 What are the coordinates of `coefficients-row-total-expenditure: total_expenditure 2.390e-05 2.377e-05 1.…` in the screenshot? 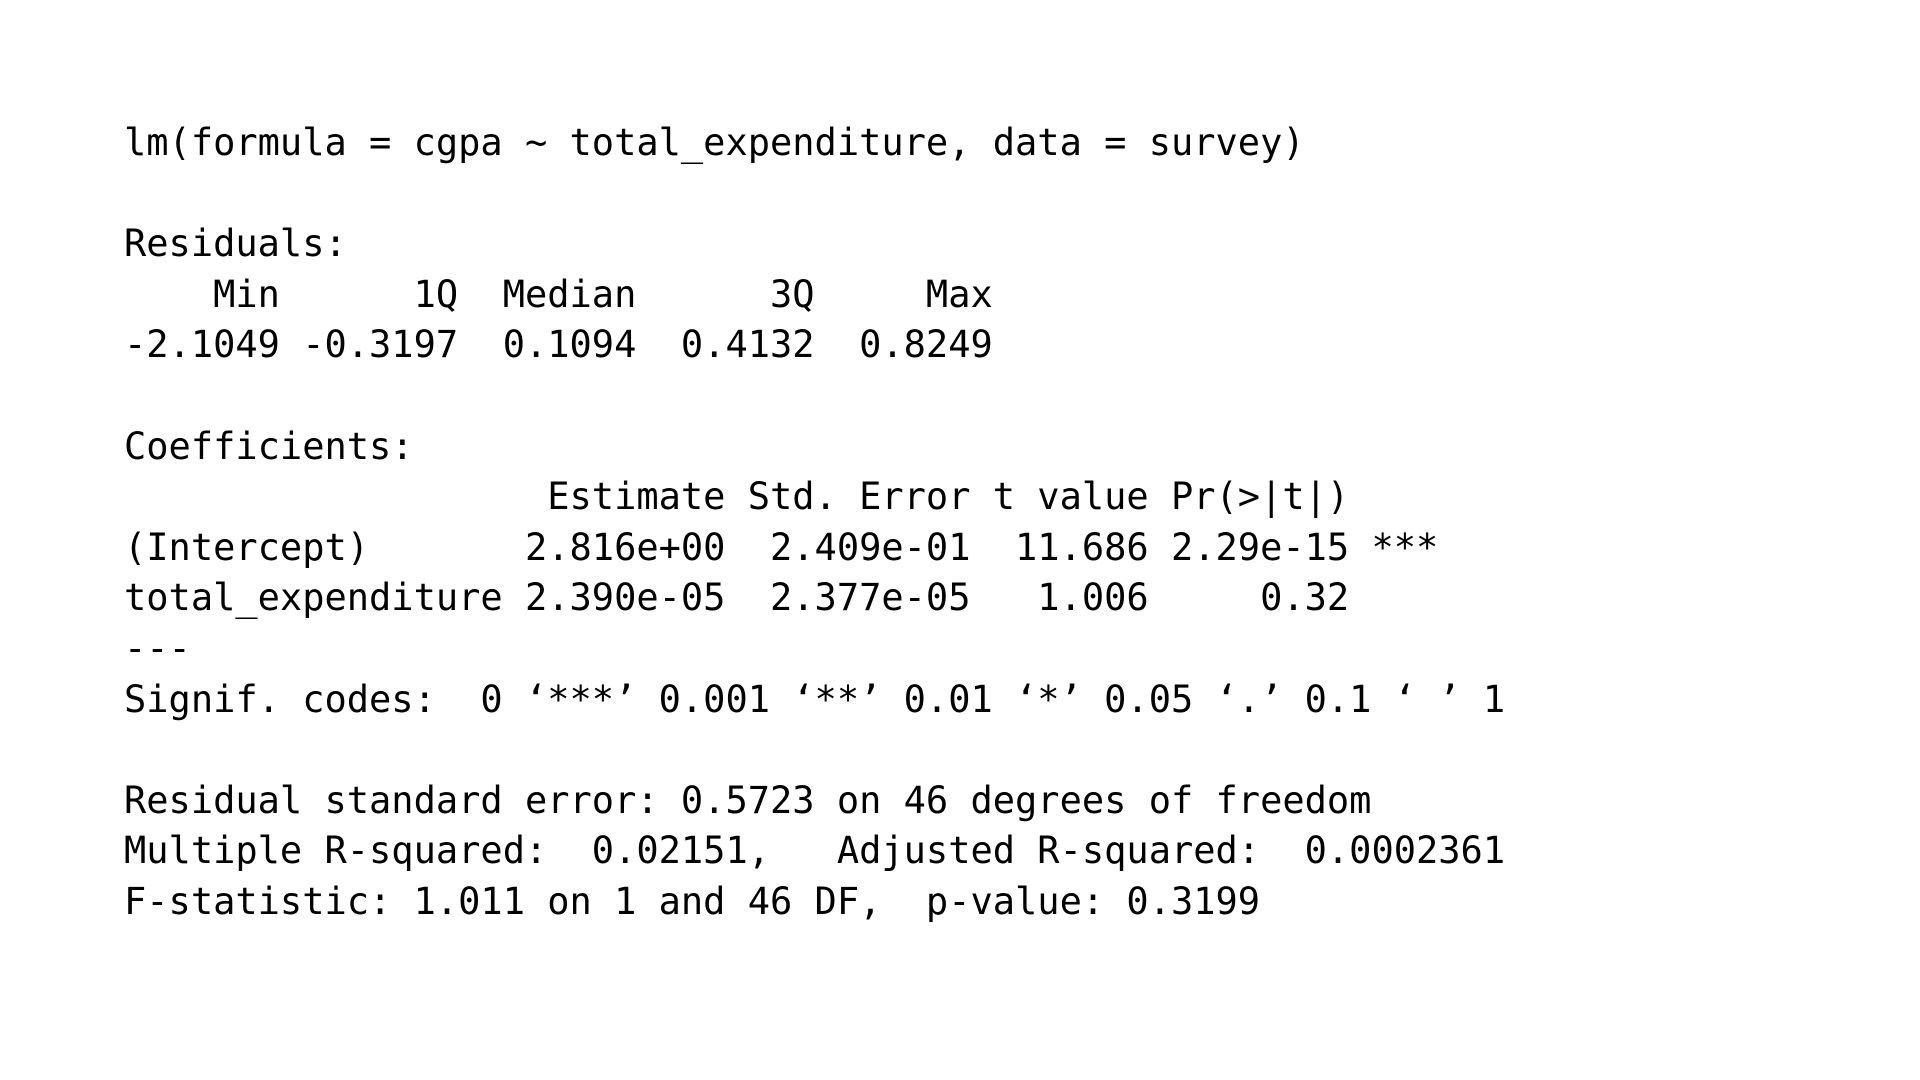 It's located at (781, 598).